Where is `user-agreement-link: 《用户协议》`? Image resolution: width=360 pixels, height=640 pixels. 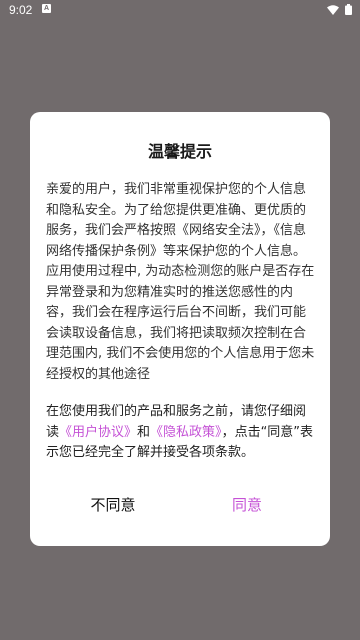 user-agreement-link: 《用户协议》 is located at coordinates (98, 432).